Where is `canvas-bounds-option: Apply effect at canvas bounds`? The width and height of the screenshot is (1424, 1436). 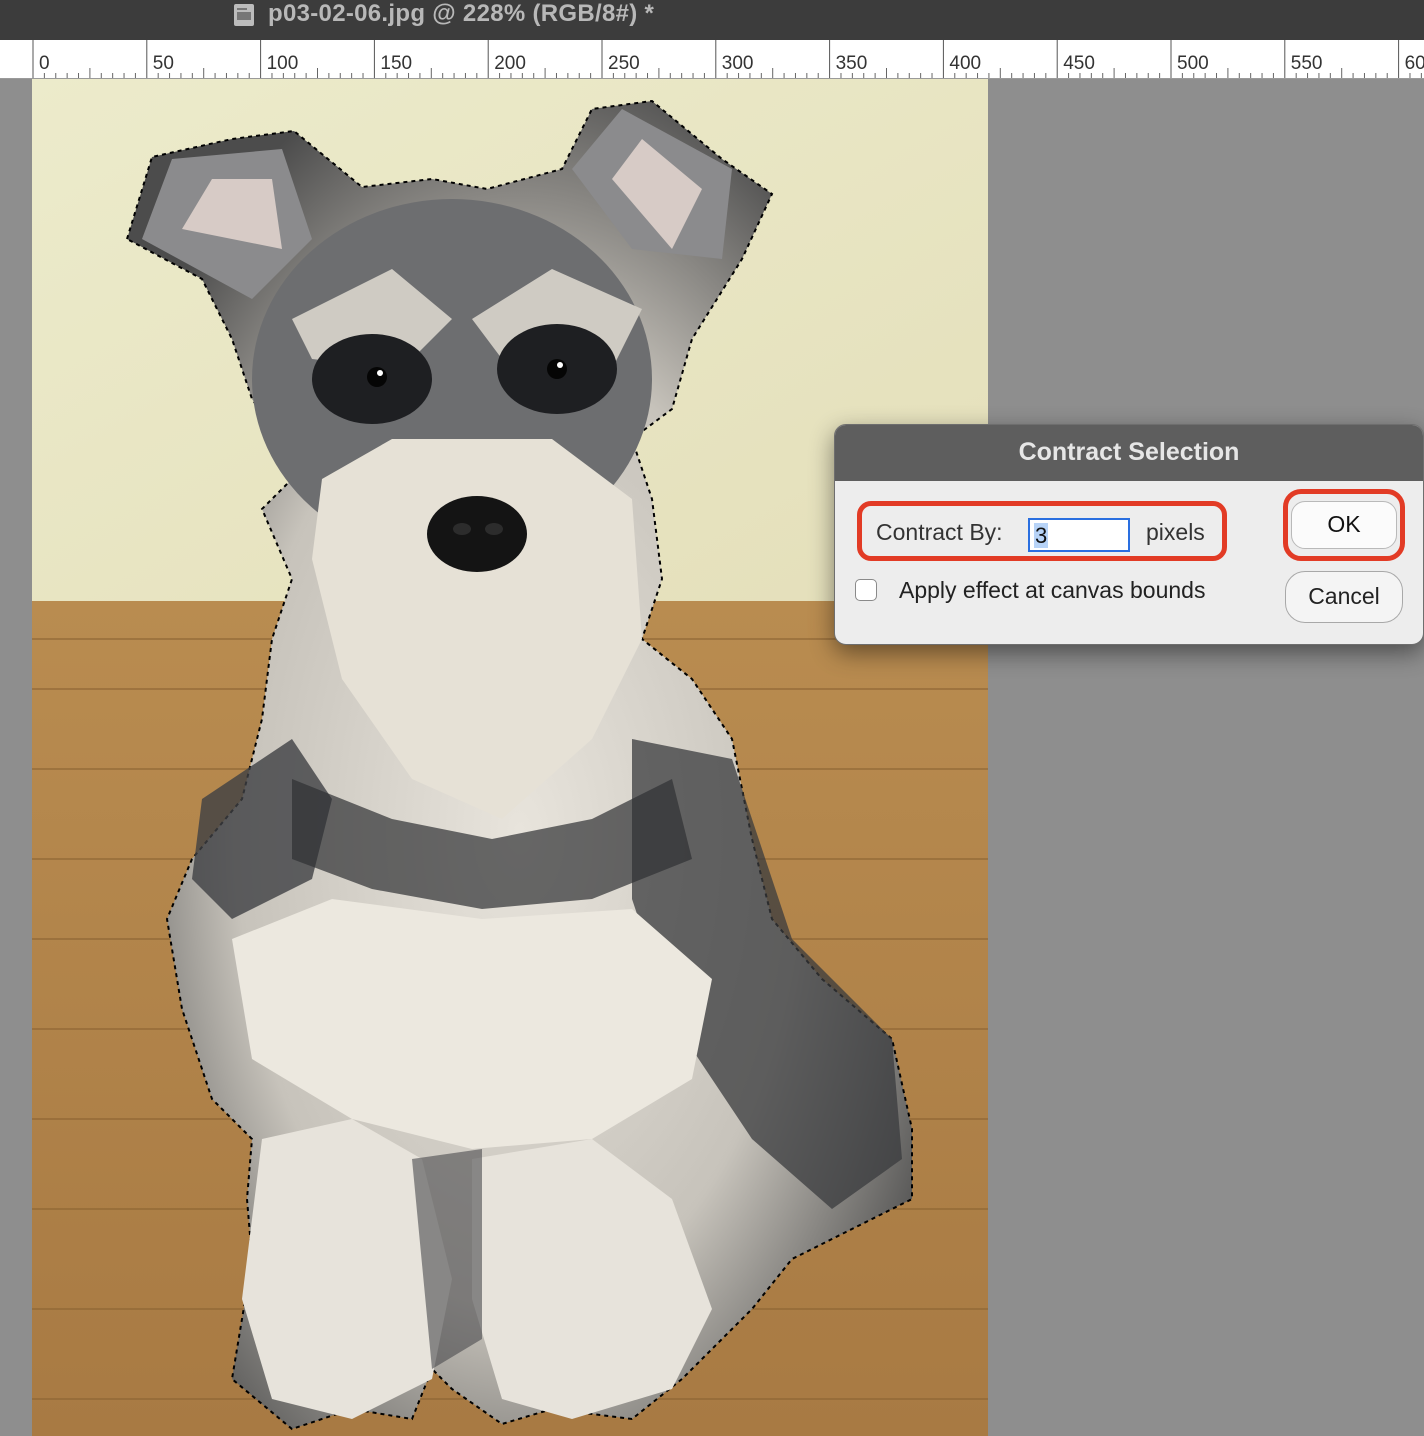
canvas-bounds-option: Apply effect at canvas bounds is located at coordinates (1055, 592).